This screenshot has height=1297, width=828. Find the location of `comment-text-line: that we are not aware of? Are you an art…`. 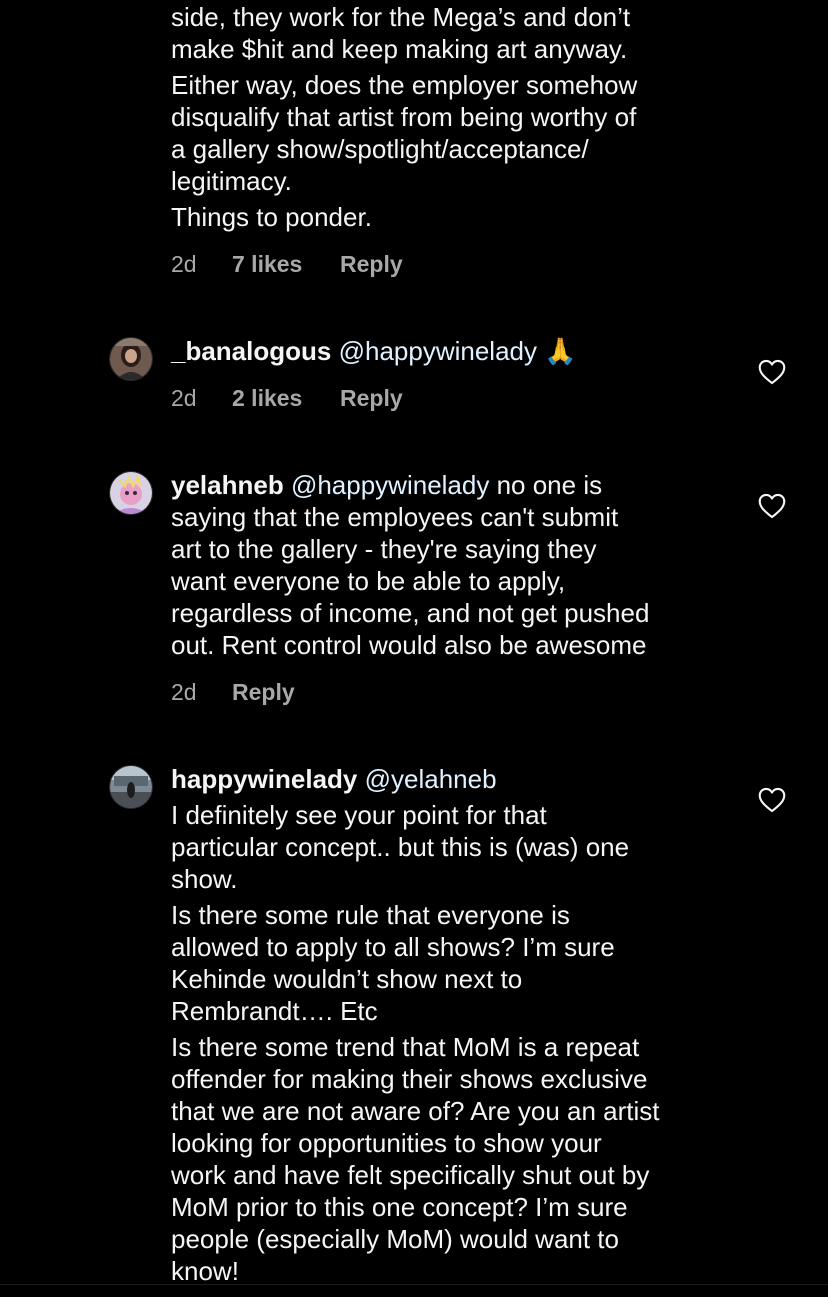

comment-text-line: that we are not aware of? Are you an art… is located at coordinates (415, 1111).